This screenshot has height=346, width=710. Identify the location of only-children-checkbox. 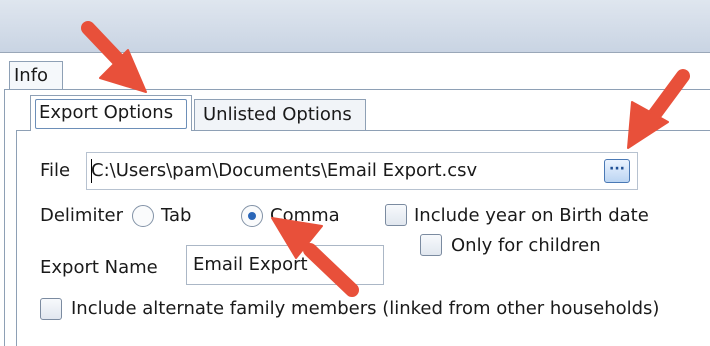
(431, 245).